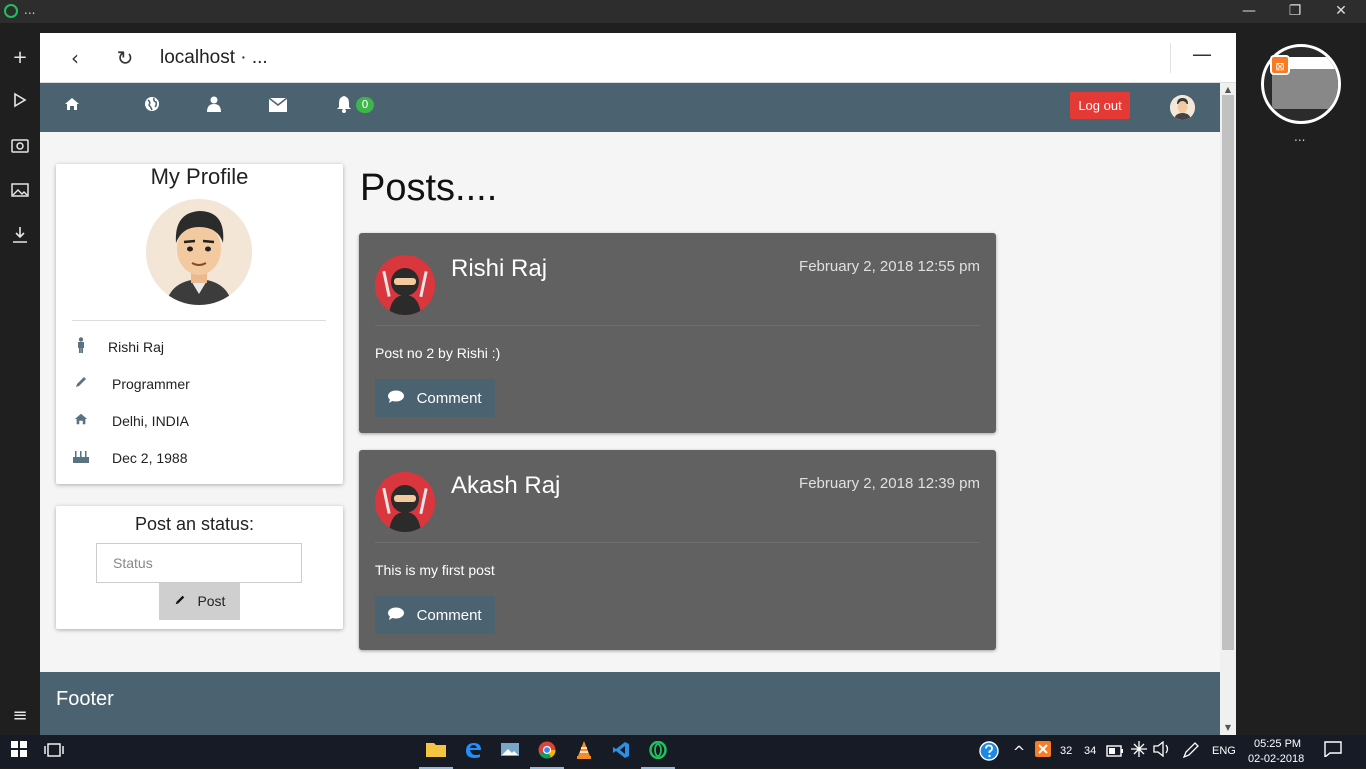 This screenshot has width=1366, height=769. Describe the element at coordinates (505, 486) in the screenshot. I see `post-author: Akash Raj` at that location.